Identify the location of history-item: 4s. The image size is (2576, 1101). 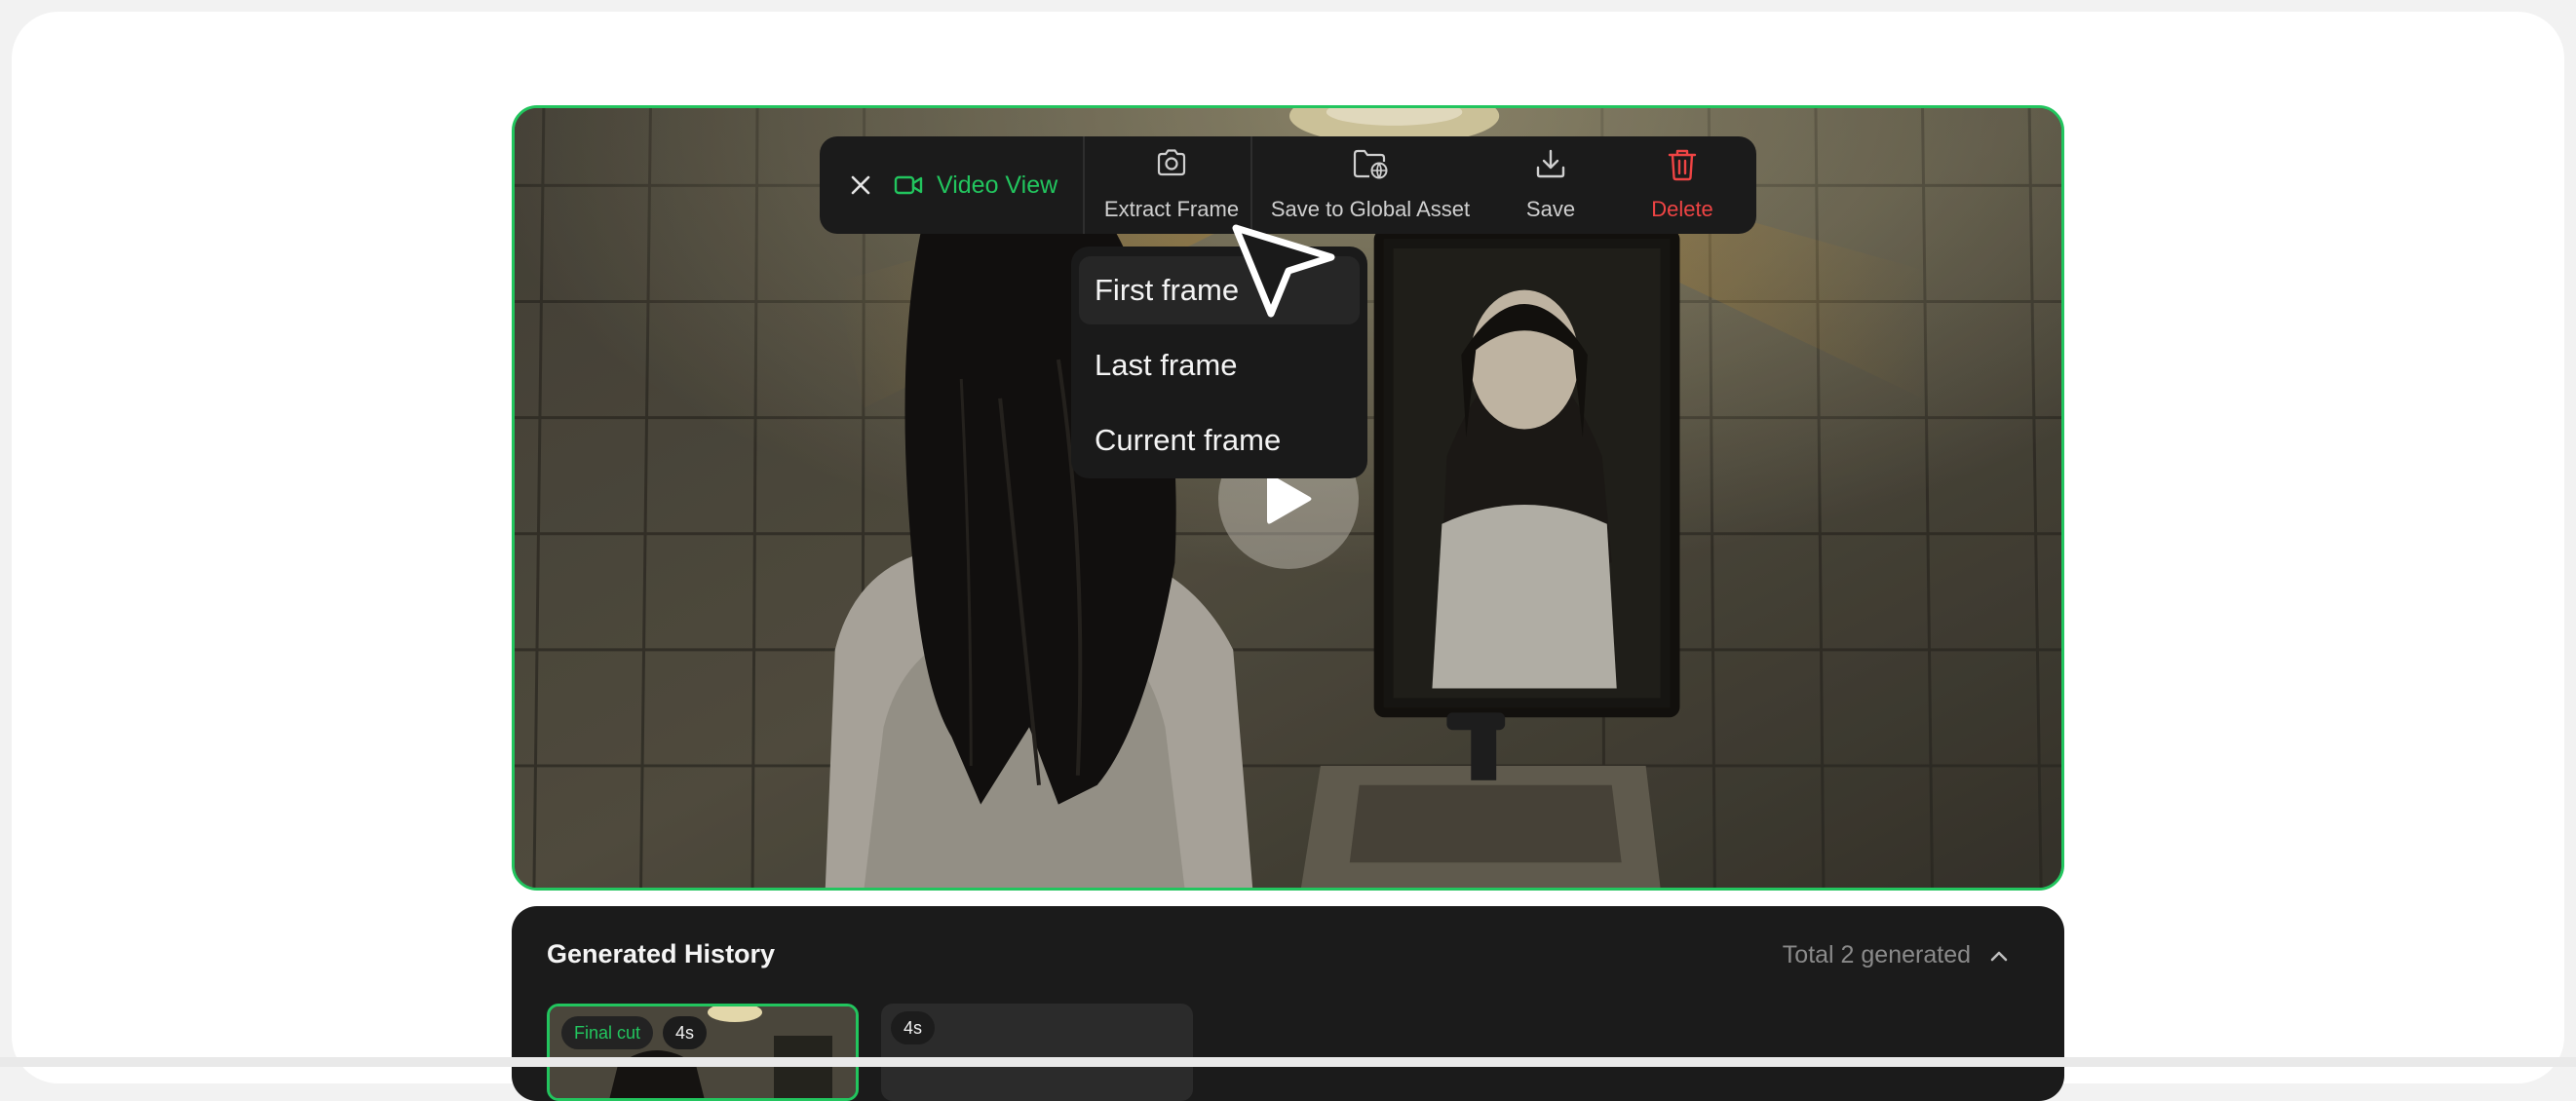
(1037, 1053).